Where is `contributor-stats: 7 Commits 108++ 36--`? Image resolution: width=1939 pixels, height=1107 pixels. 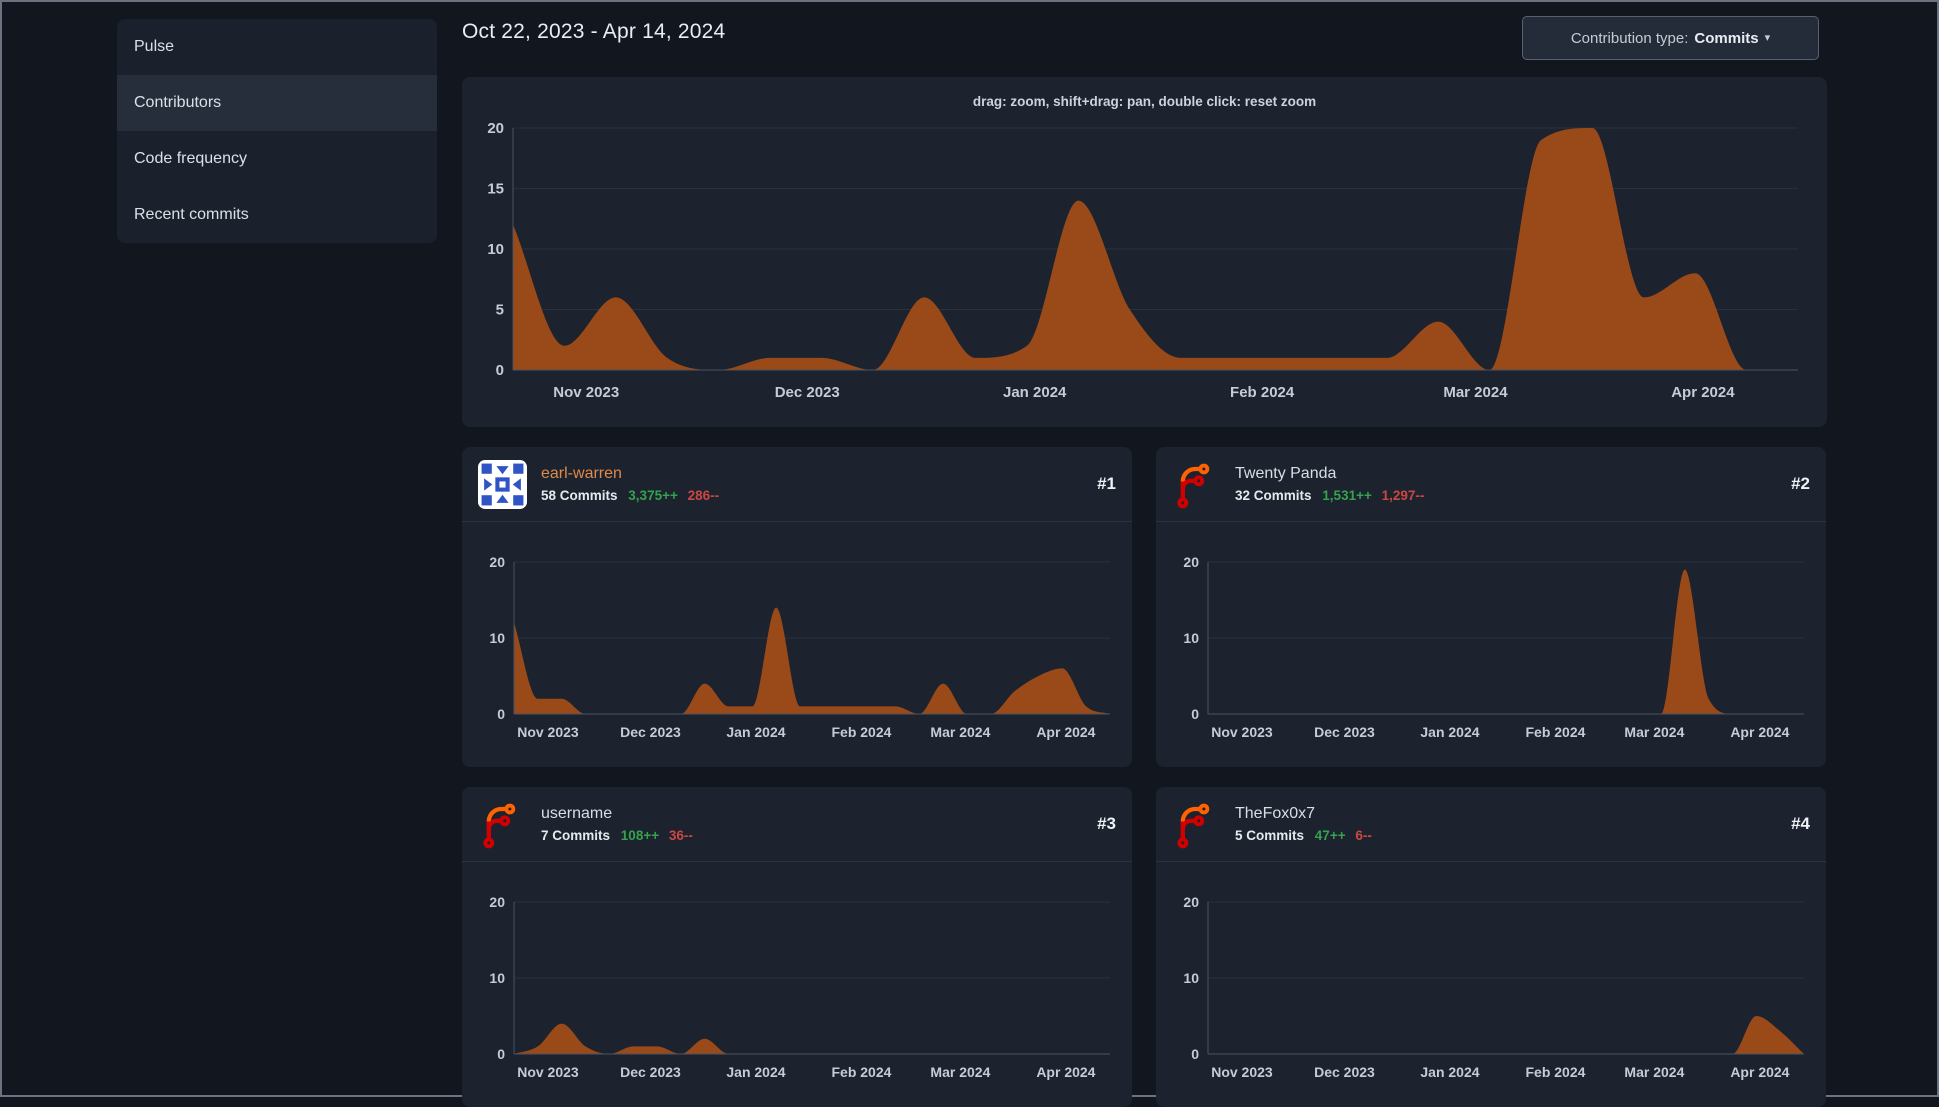
contributor-stats: 7 Commits 108++ 36-- is located at coordinates (819, 835).